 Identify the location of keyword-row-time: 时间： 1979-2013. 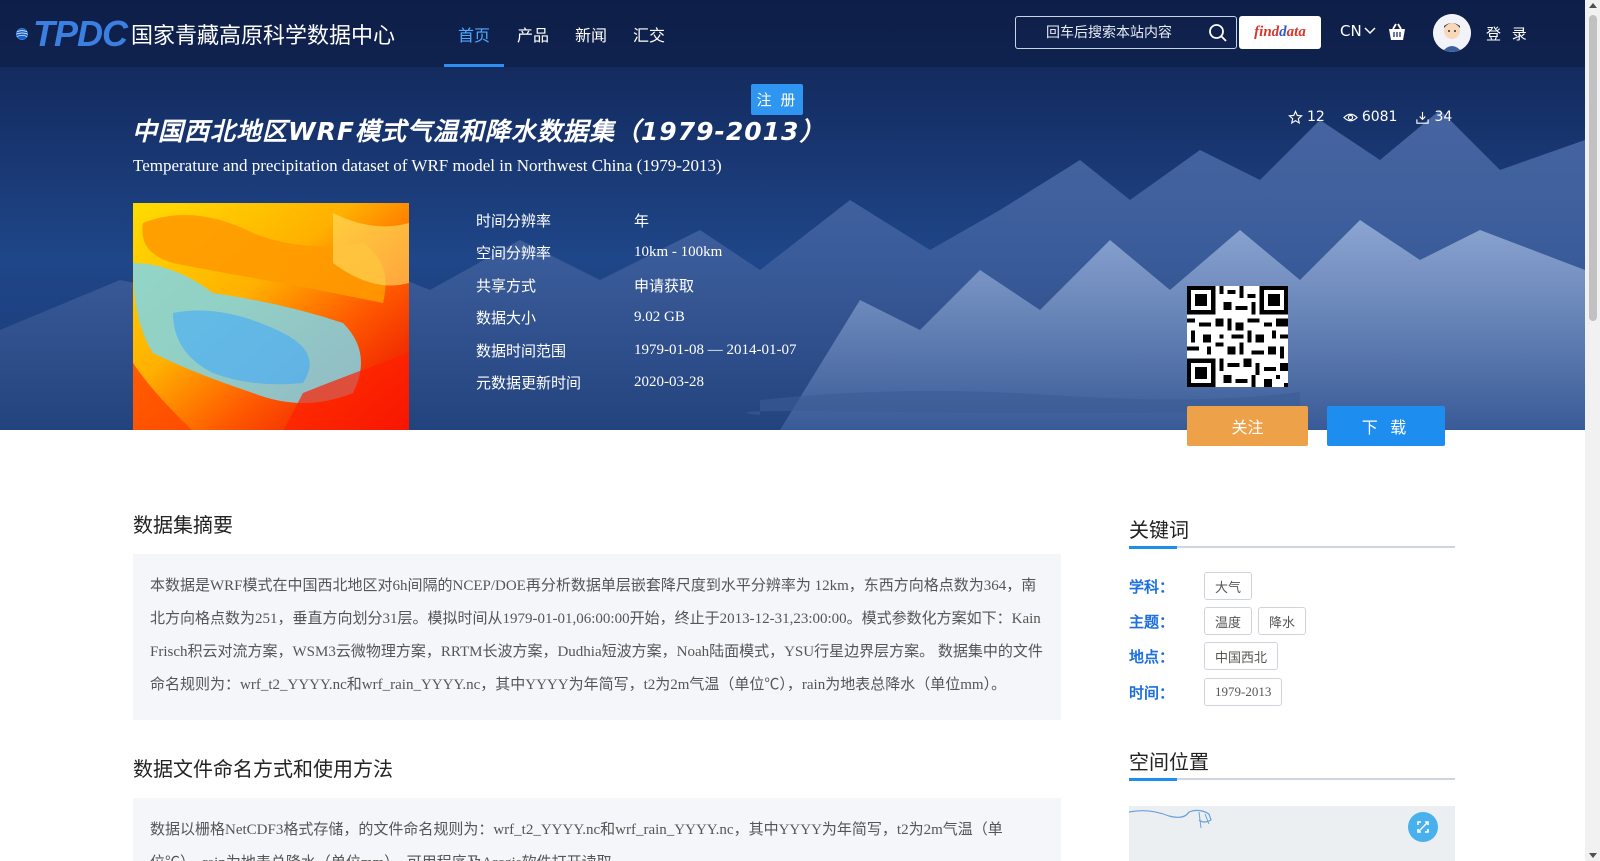
(1208, 692).